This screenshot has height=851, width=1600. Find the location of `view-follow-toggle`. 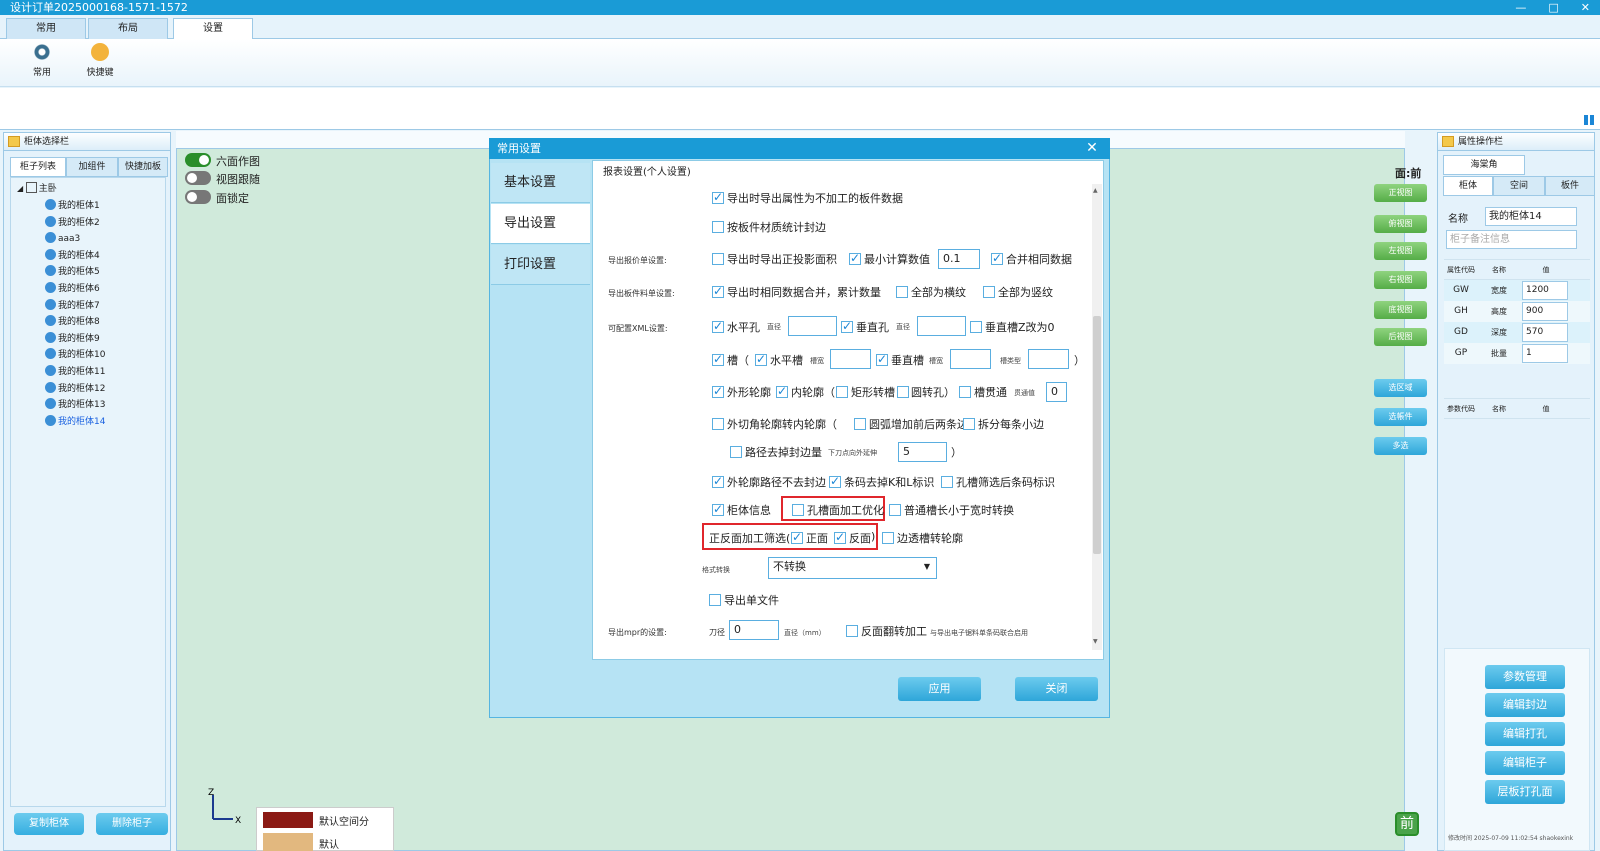

view-follow-toggle is located at coordinates (198, 178).